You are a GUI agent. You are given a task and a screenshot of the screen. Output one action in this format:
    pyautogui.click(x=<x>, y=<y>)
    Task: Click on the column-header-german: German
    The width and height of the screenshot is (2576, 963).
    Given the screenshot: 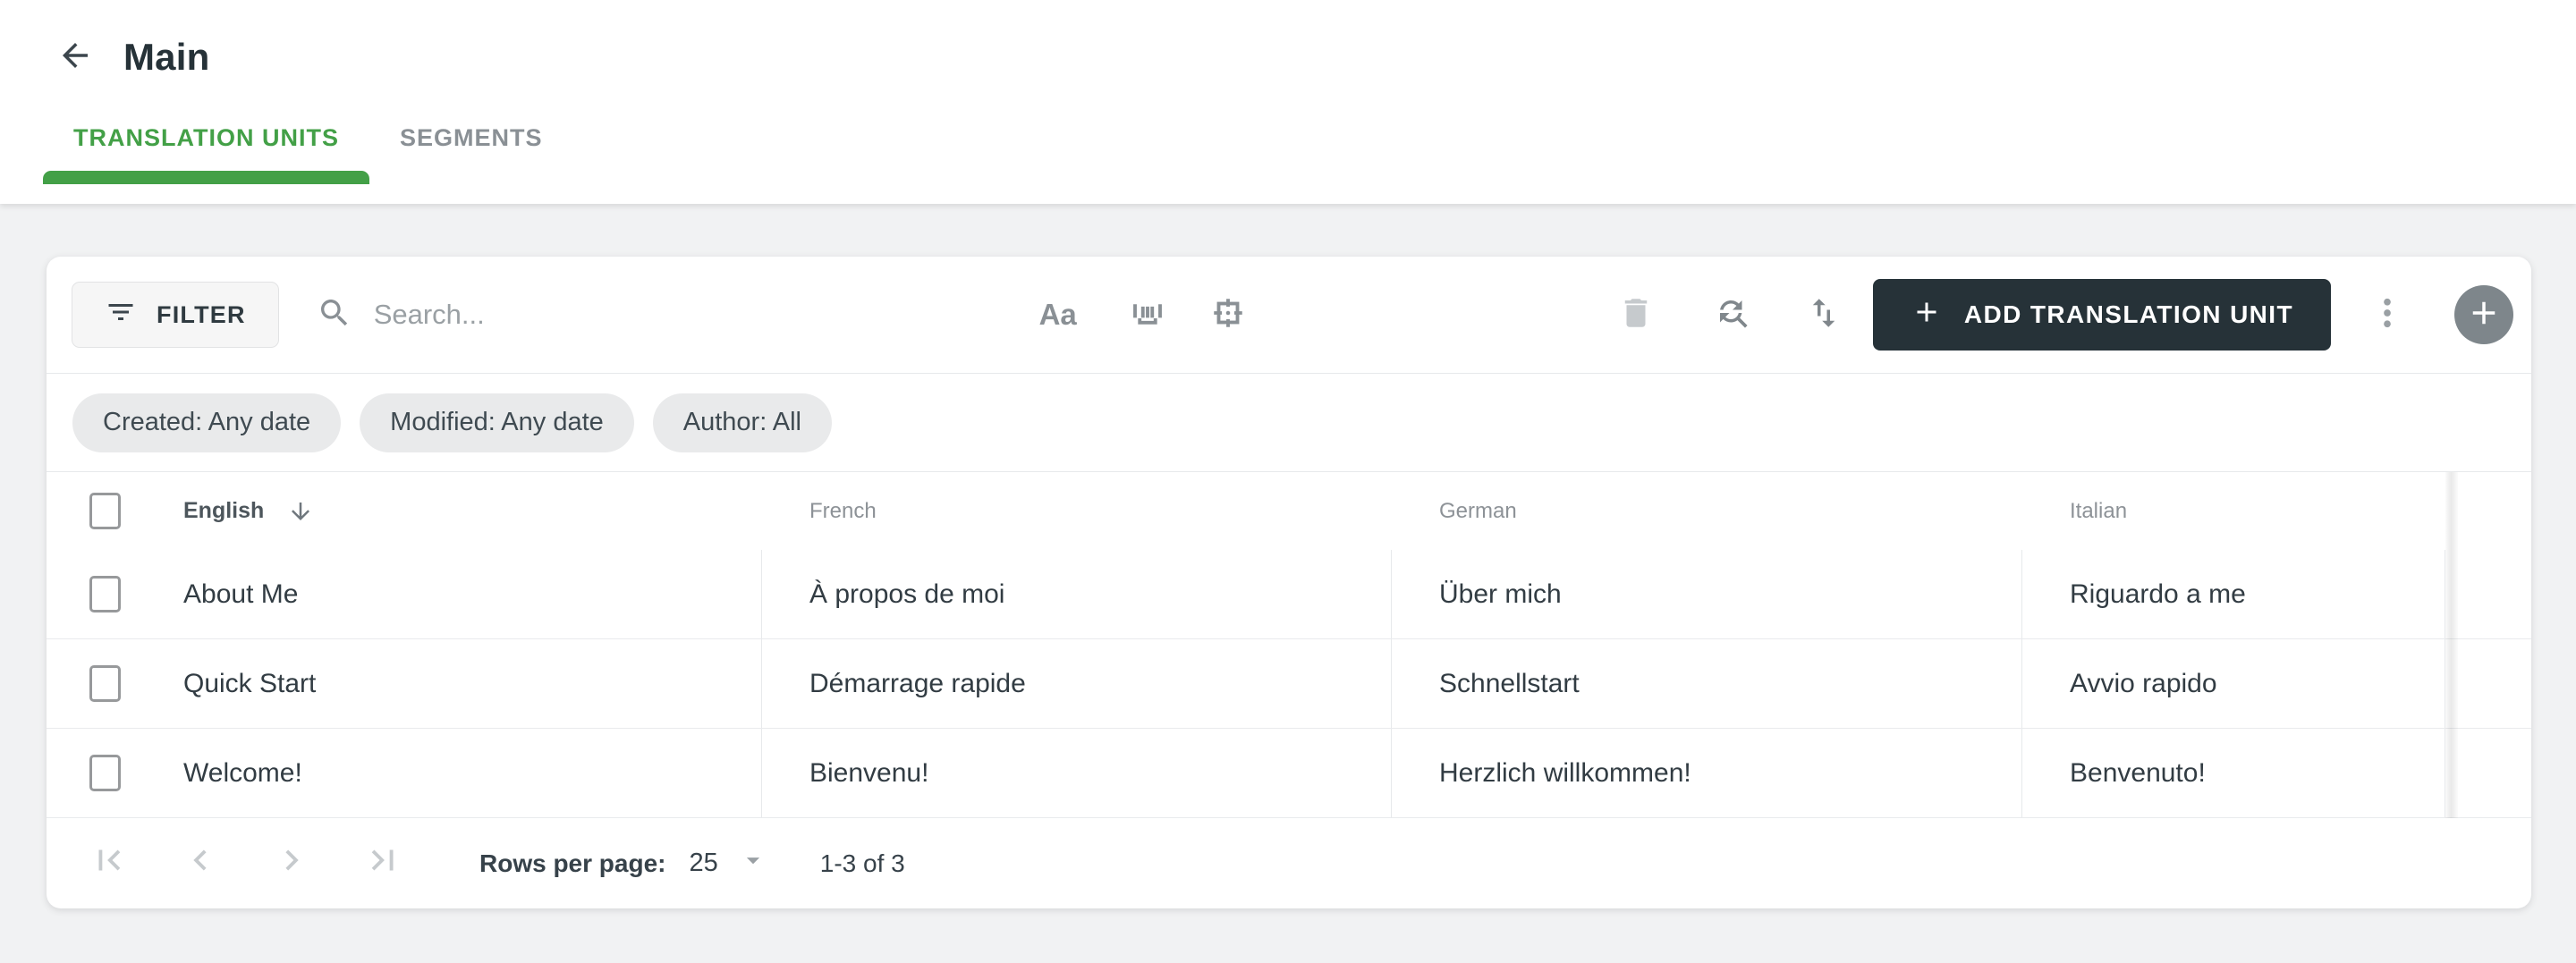 What is the action you would take?
    pyautogui.click(x=1707, y=511)
    